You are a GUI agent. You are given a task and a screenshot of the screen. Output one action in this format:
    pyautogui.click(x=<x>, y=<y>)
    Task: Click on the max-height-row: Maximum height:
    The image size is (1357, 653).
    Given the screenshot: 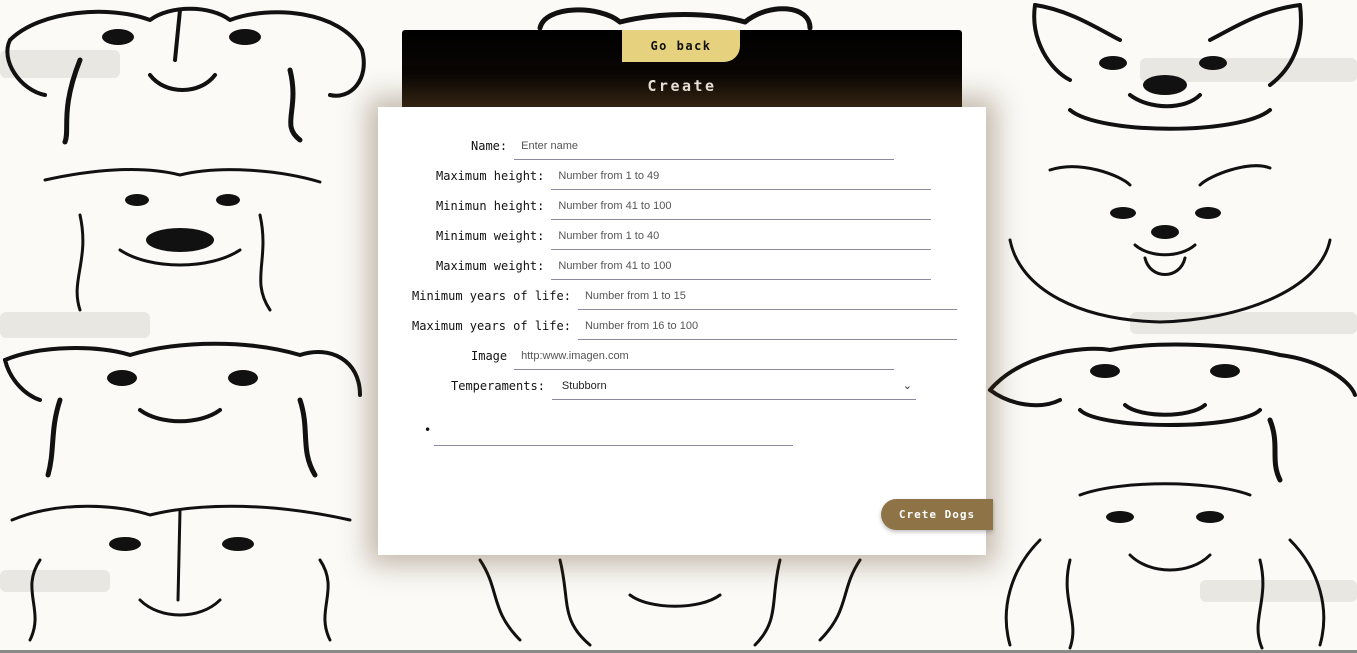 What is the action you would take?
    pyautogui.click(x=684, y=176)
    